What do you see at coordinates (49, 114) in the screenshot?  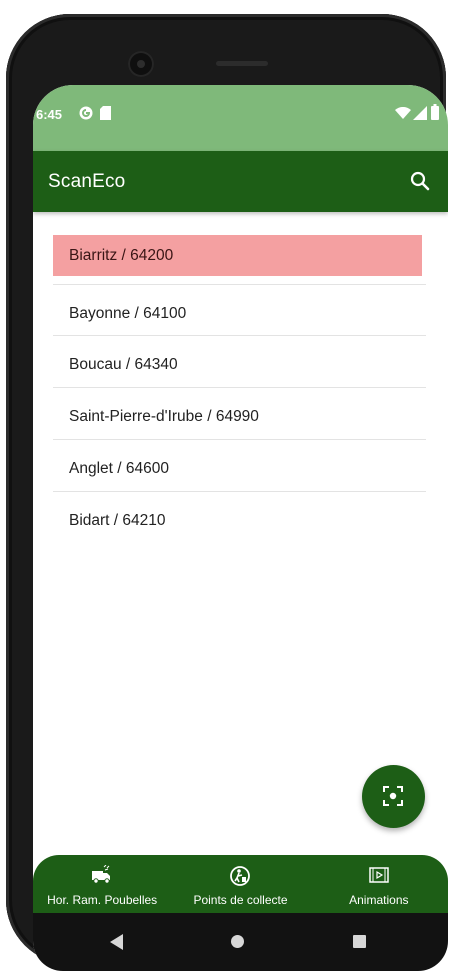 I see `status-time: 6:45` at bounding box center [49, 114].